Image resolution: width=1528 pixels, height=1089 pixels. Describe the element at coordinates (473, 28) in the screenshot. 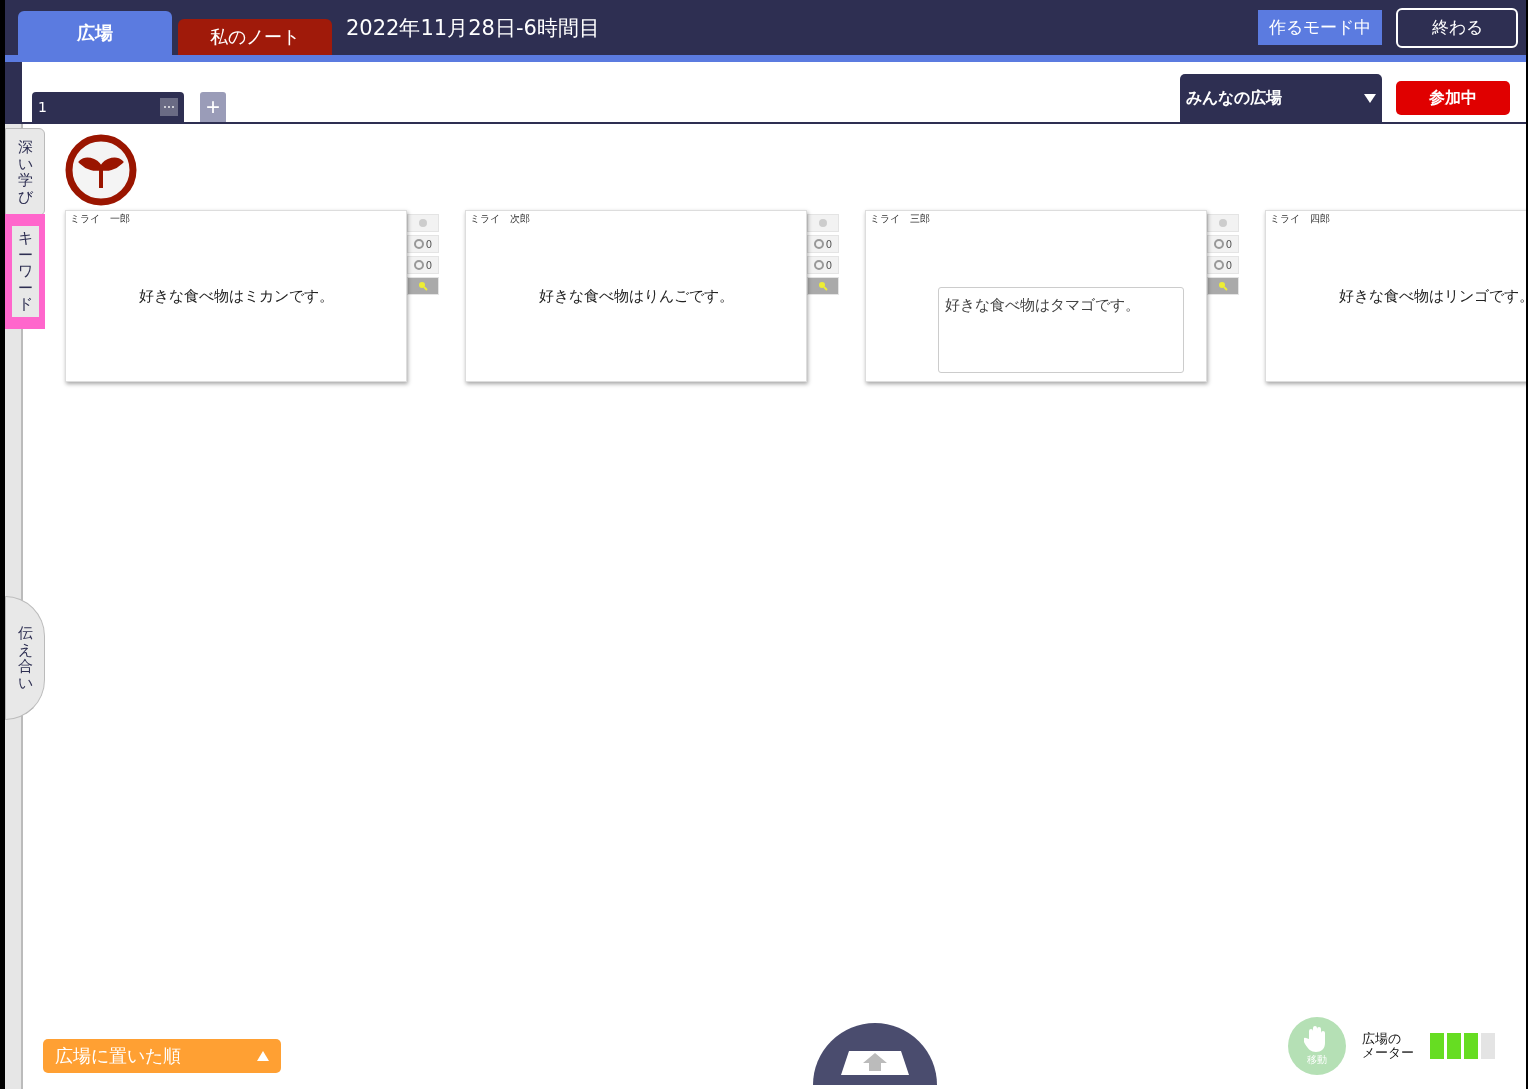

I see `session-title: 2022年11月28日-6時間目` at that location.